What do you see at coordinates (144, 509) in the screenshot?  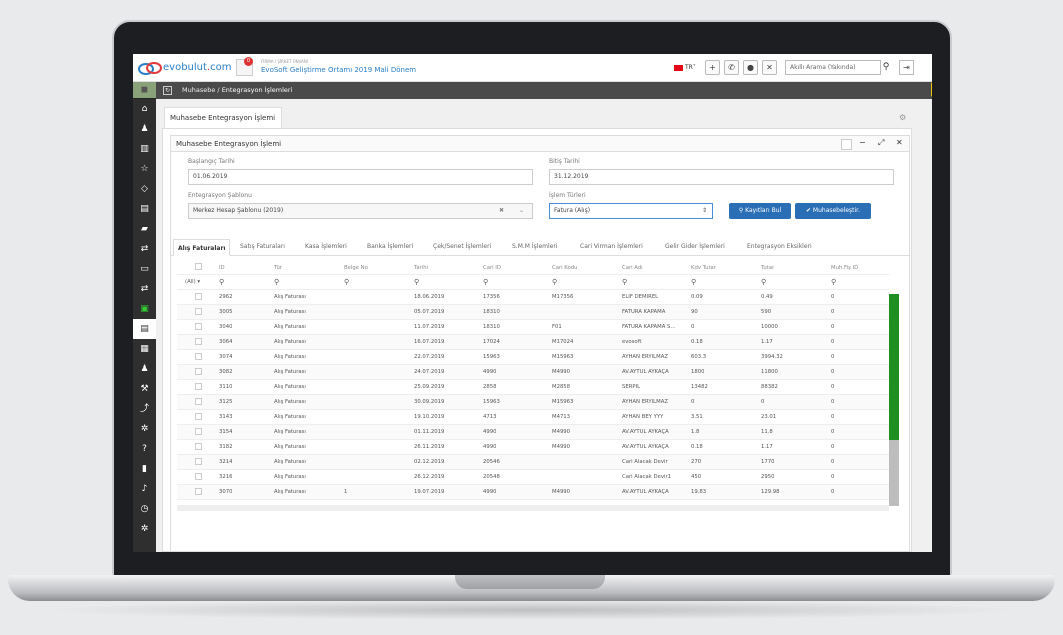 I see `clock-icon: ◷` at bounding box center [144, 509].